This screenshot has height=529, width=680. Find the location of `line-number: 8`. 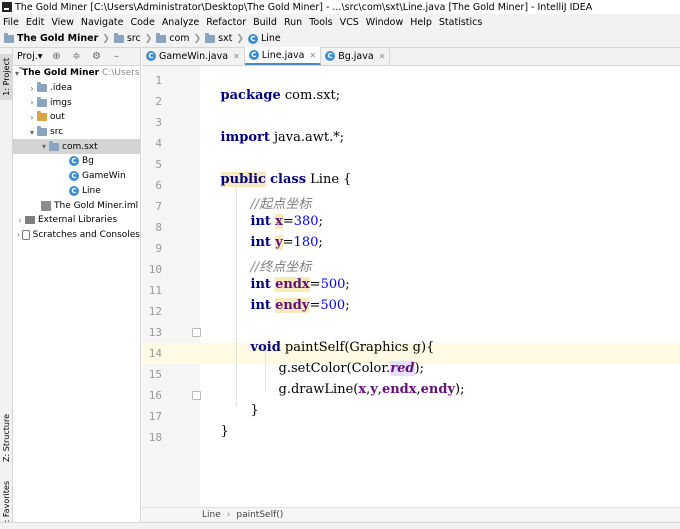

line-number: 8 is located at coordinates (158, 227).